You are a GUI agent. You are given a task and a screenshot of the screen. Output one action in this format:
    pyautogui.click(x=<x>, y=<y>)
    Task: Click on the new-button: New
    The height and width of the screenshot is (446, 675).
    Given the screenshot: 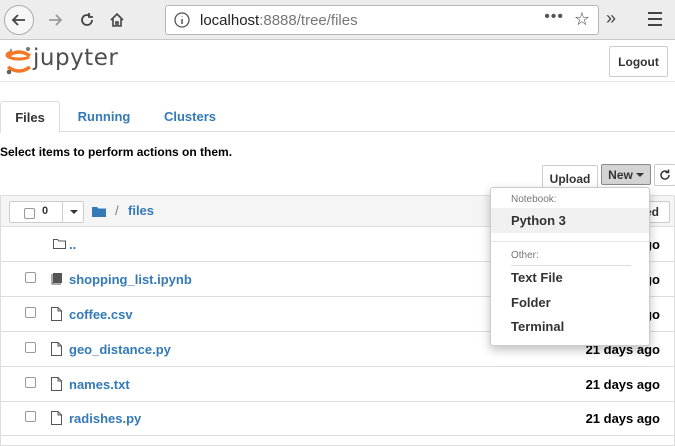 What is the action you would take?
    pyautogui.click(x=626, y=174)
    